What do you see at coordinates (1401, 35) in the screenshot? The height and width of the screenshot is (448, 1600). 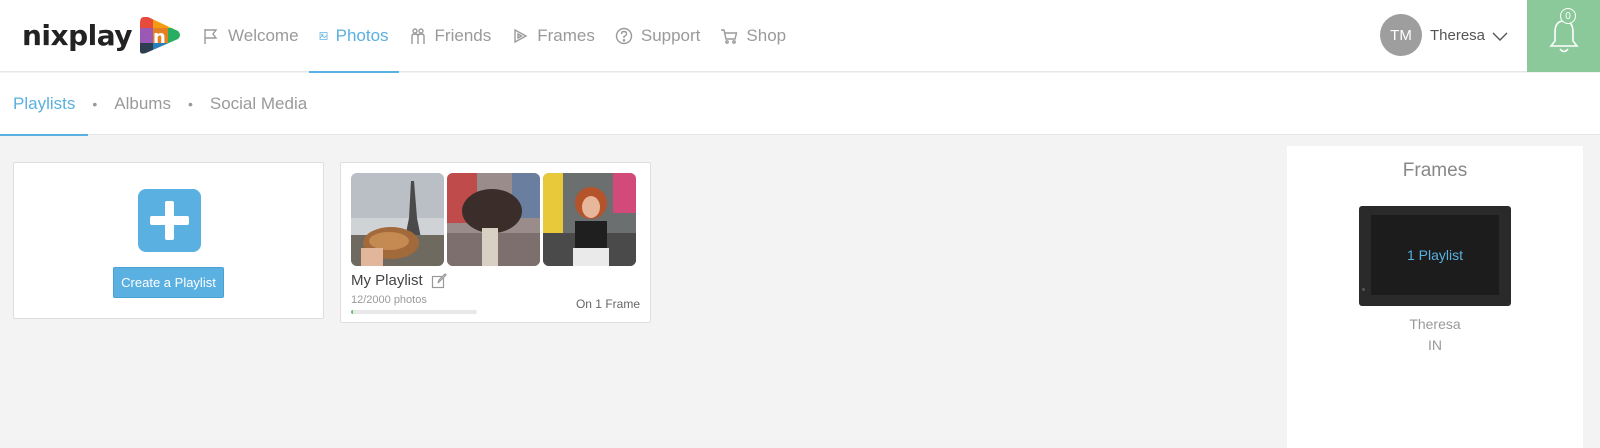 I see `avatar: TM` at bounding box center [1401, 35].